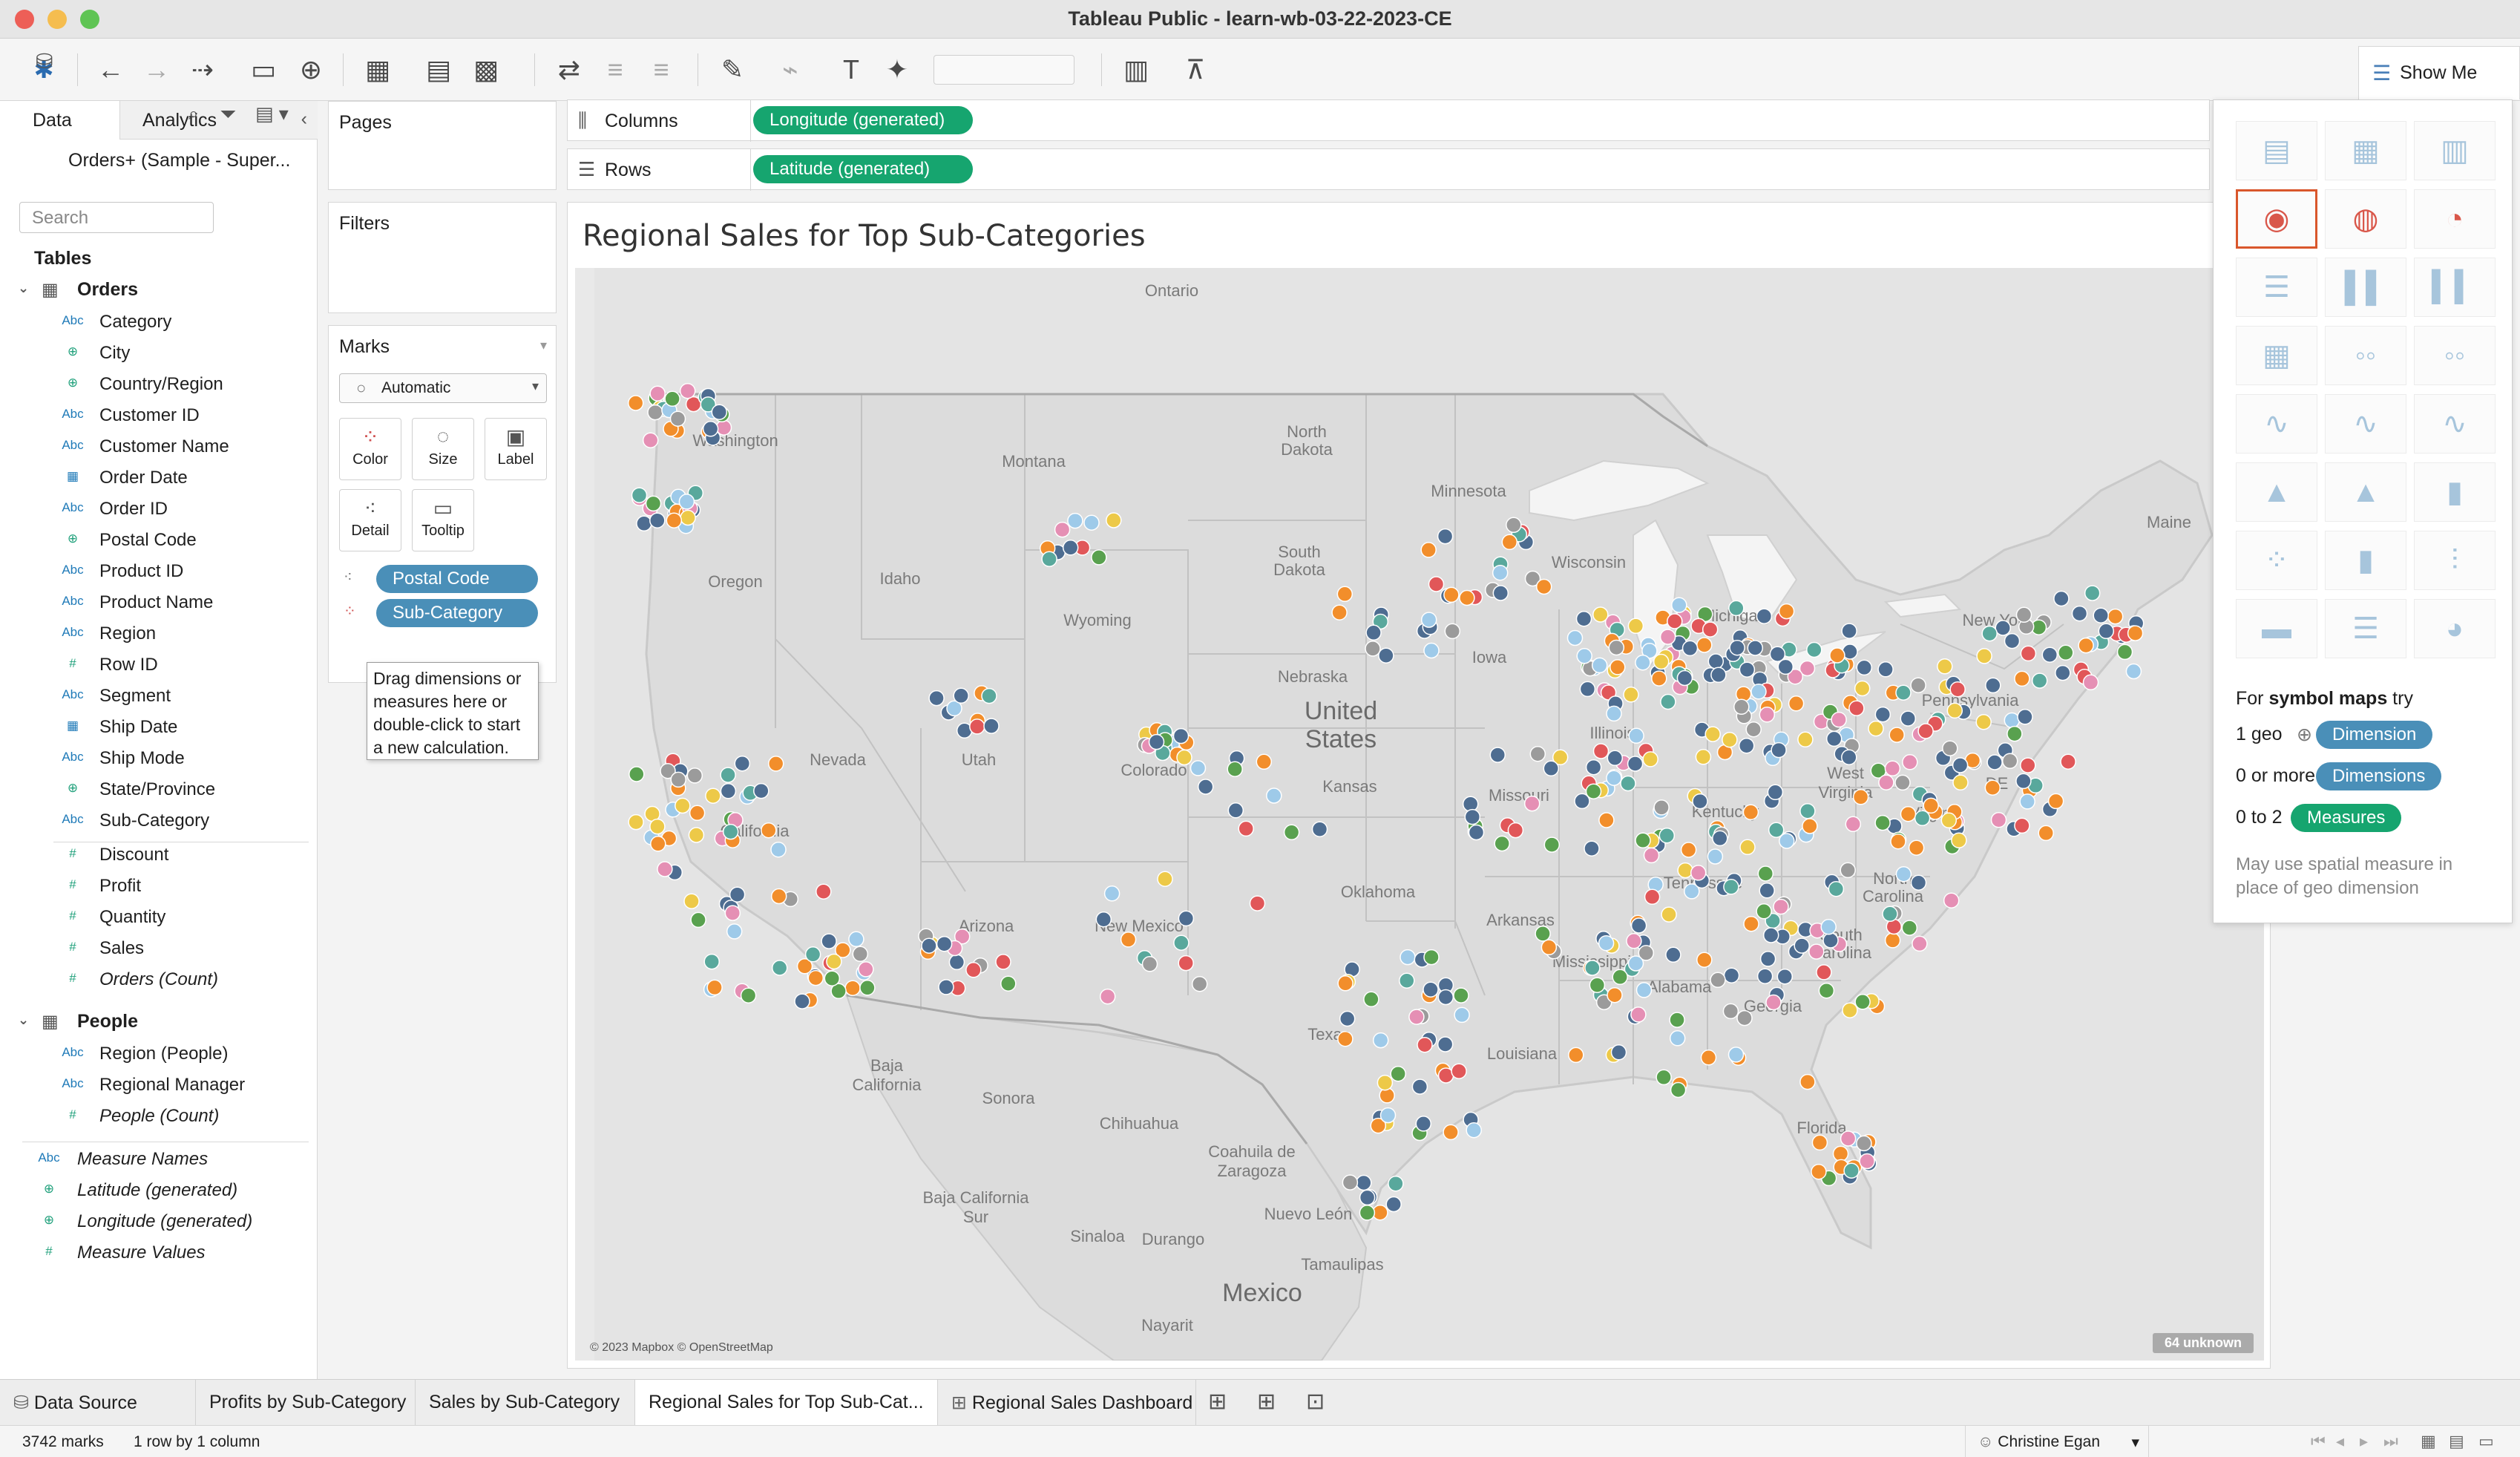 Image resolution: width=2520 pixels, height=1457 pixels. Describe the element at coordinates (2366, 151) in the screenshot. I see `chart-type-thumb: ▦` at that location.